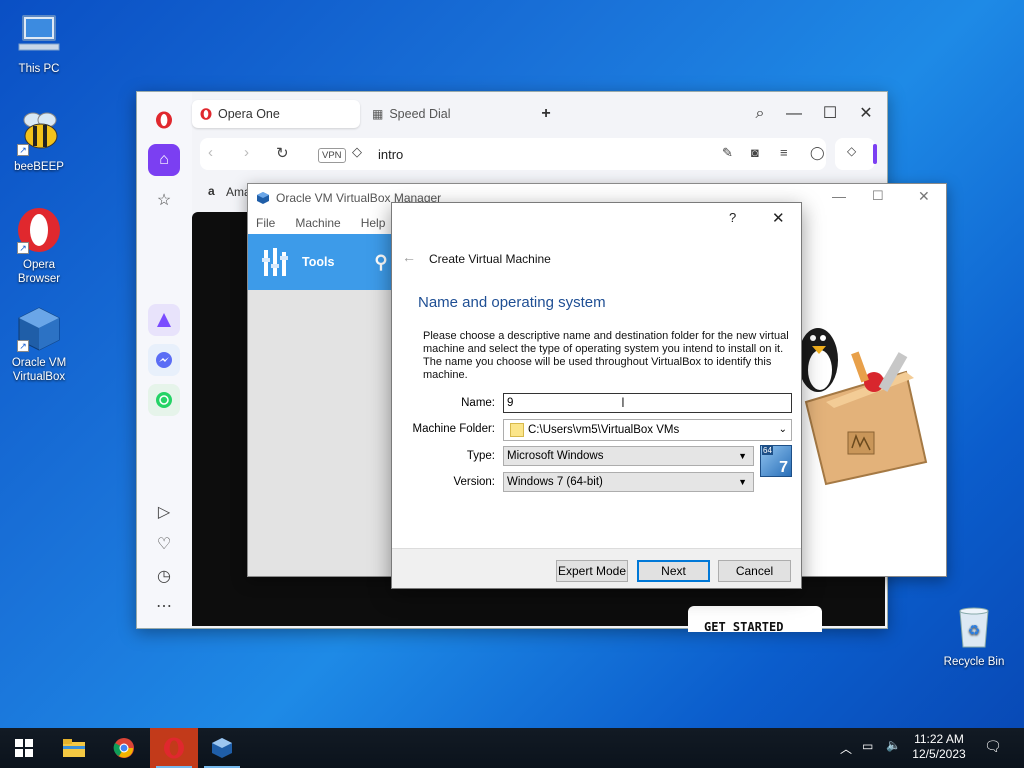 Image resolution: width=1024 pixels, height=768 pixels. What do you see at coordinates (275, 262) in the screenshot?
I see `tools-icon` at bounding box center [275, 262].